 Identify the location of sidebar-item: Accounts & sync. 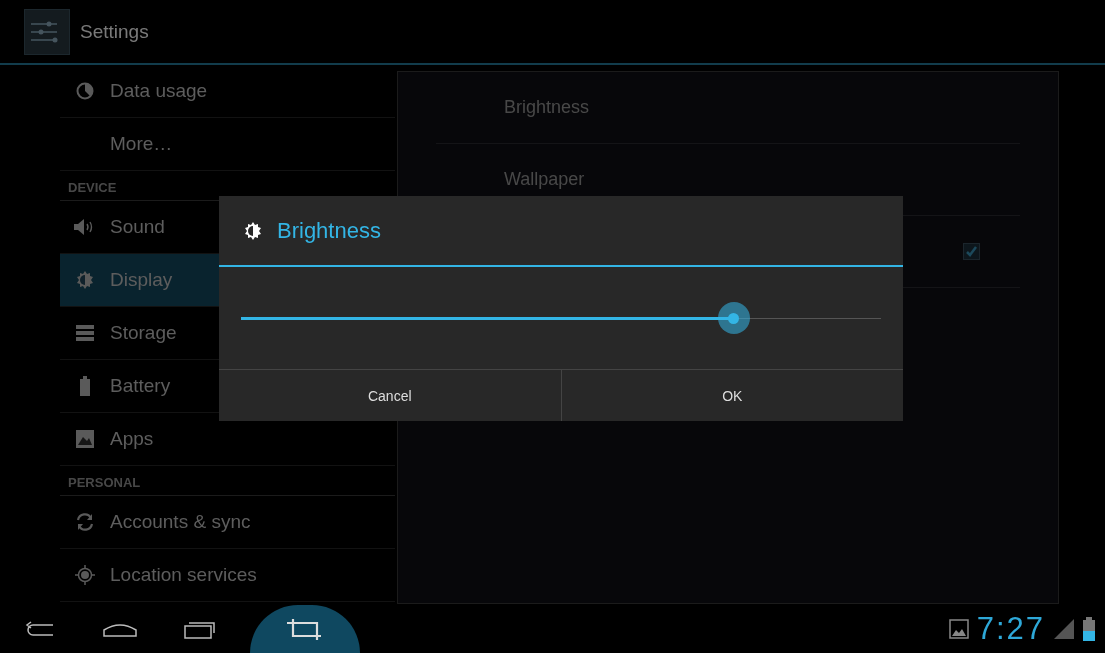
(227, 522).